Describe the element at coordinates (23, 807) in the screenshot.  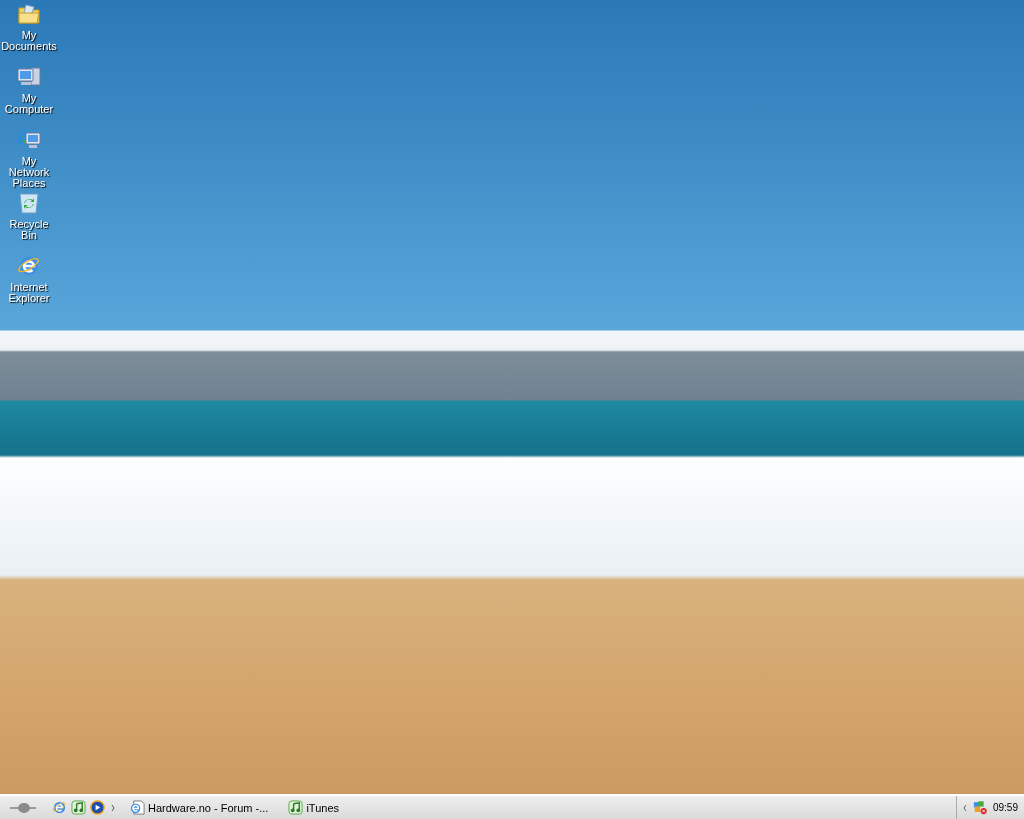
I see `start-orb-icon` at that location.